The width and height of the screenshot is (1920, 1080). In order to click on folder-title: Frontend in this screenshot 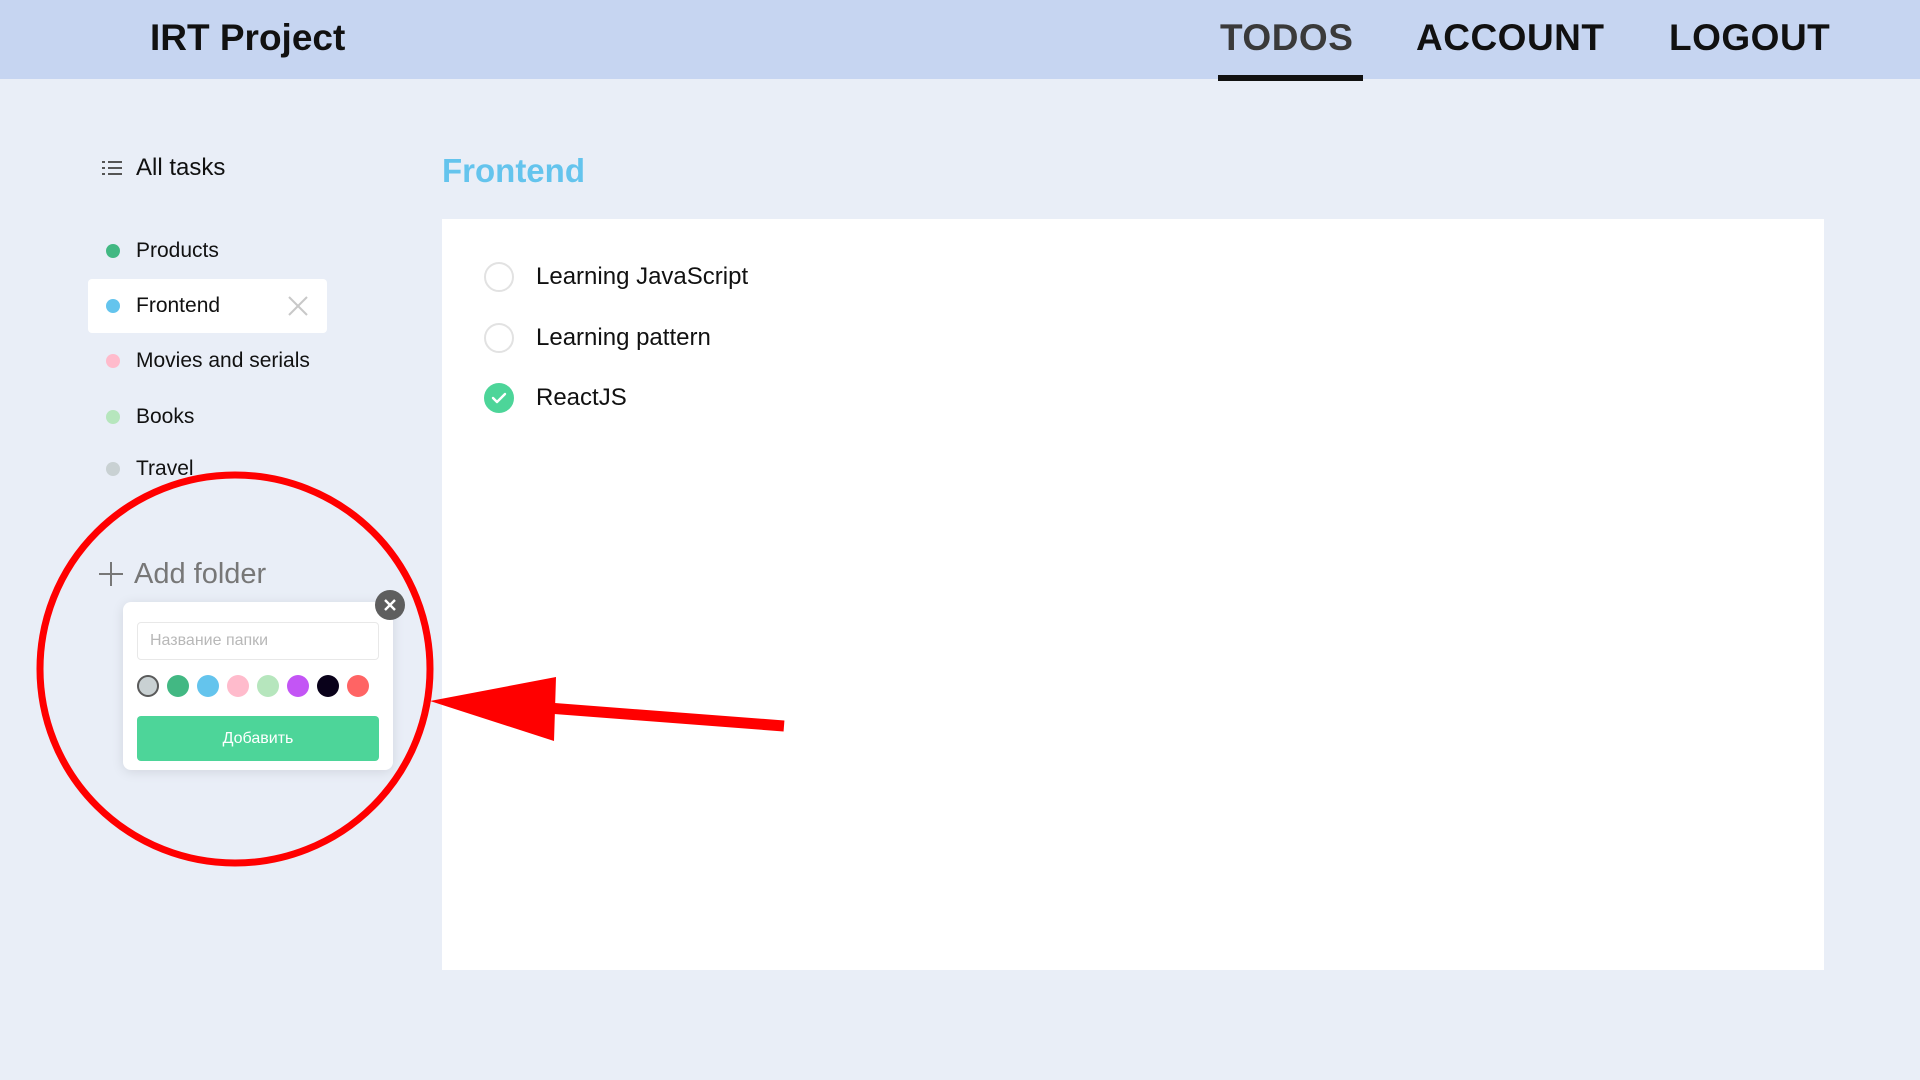, I will do `click(513, 170)`.